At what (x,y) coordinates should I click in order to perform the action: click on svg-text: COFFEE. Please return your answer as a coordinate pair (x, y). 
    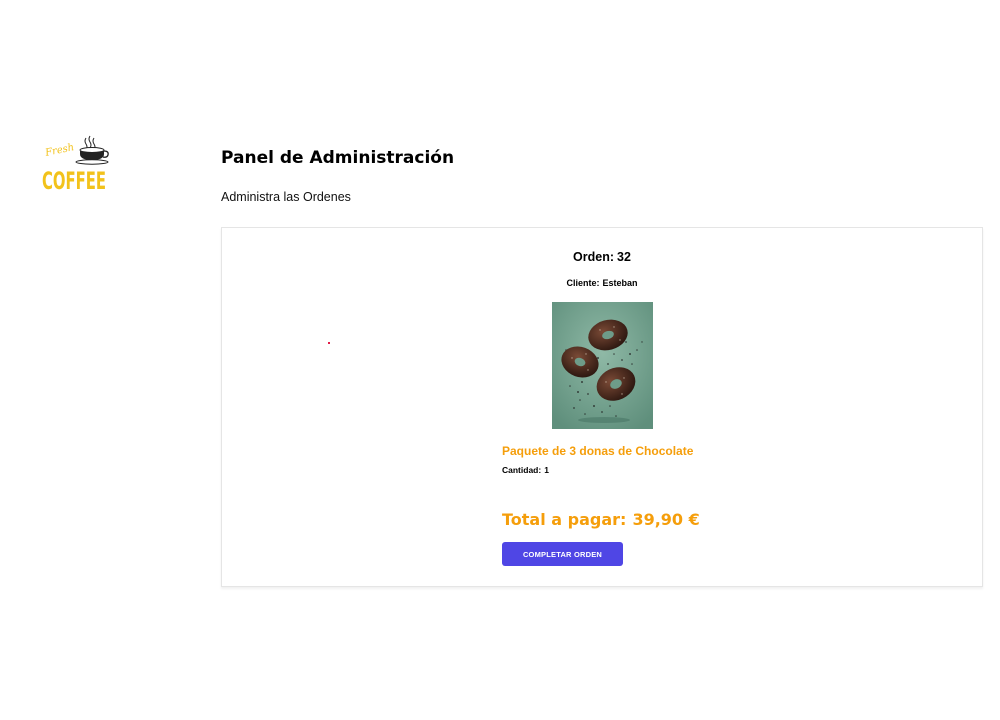
    Looking at the image, I should click on (74, 180).